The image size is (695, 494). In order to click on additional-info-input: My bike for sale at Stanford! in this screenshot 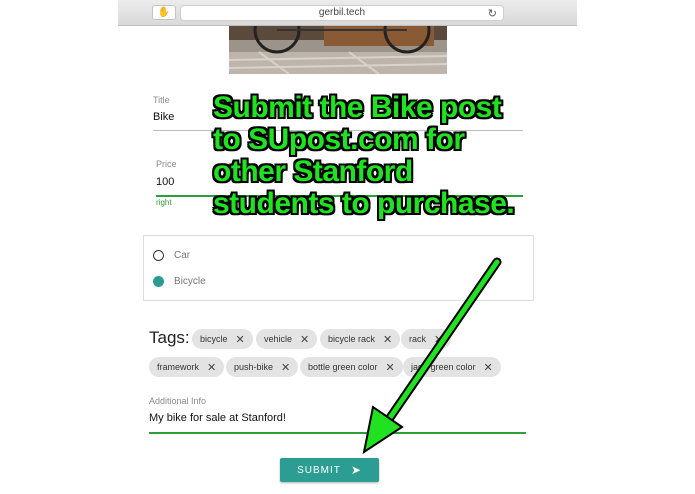, I will do `click(217, 418)`.